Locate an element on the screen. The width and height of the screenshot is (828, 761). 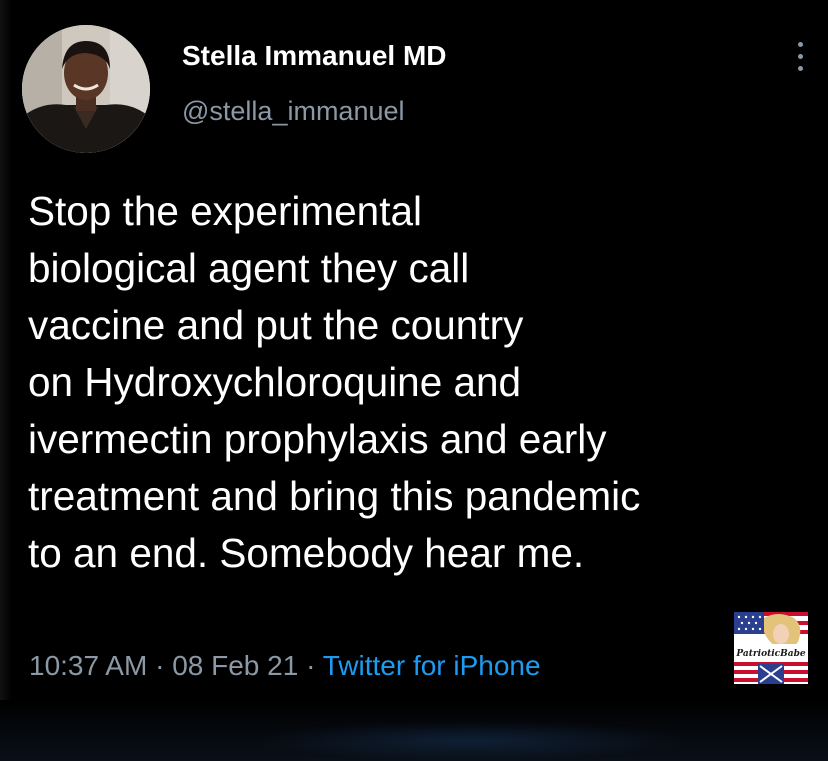
tweet-date: 08 Feb 21 is located at coordinates (235, 665).